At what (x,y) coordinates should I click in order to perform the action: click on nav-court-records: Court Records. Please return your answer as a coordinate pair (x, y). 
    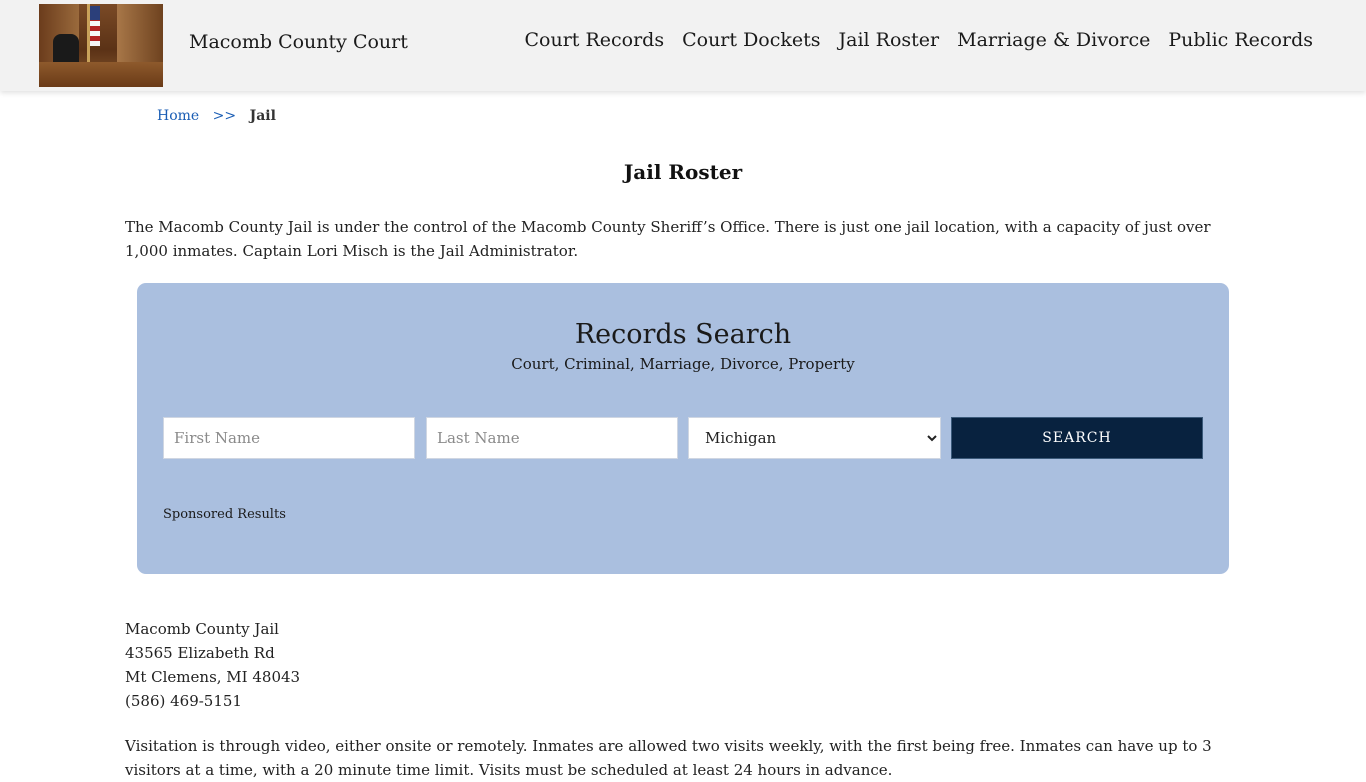
    Looking at the image, I should click on (594, 40).